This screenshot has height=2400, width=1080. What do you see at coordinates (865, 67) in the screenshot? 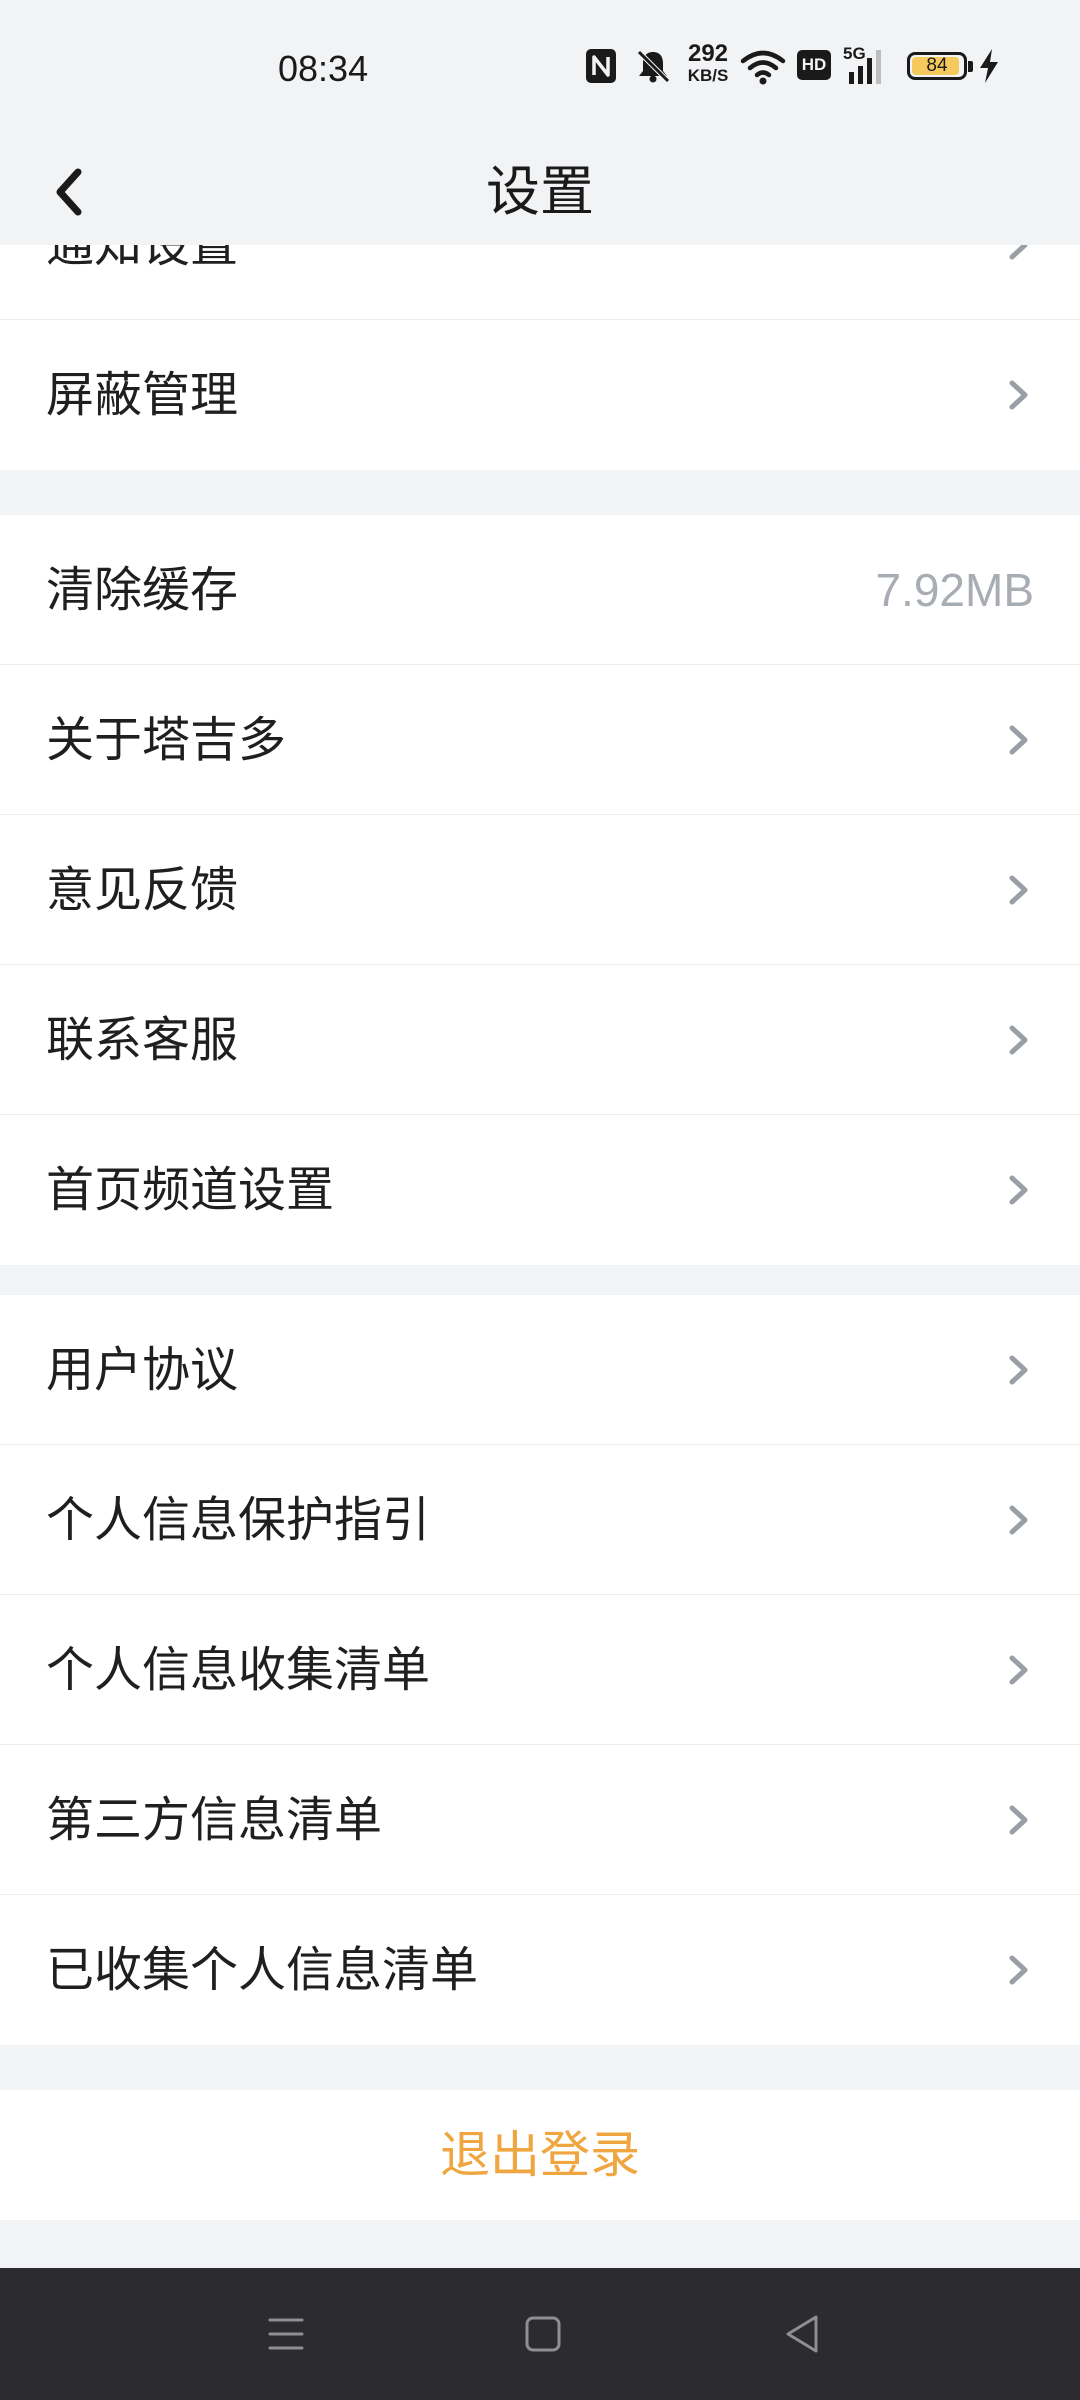
I see `signal-icon` at bounding box center [865, 67].